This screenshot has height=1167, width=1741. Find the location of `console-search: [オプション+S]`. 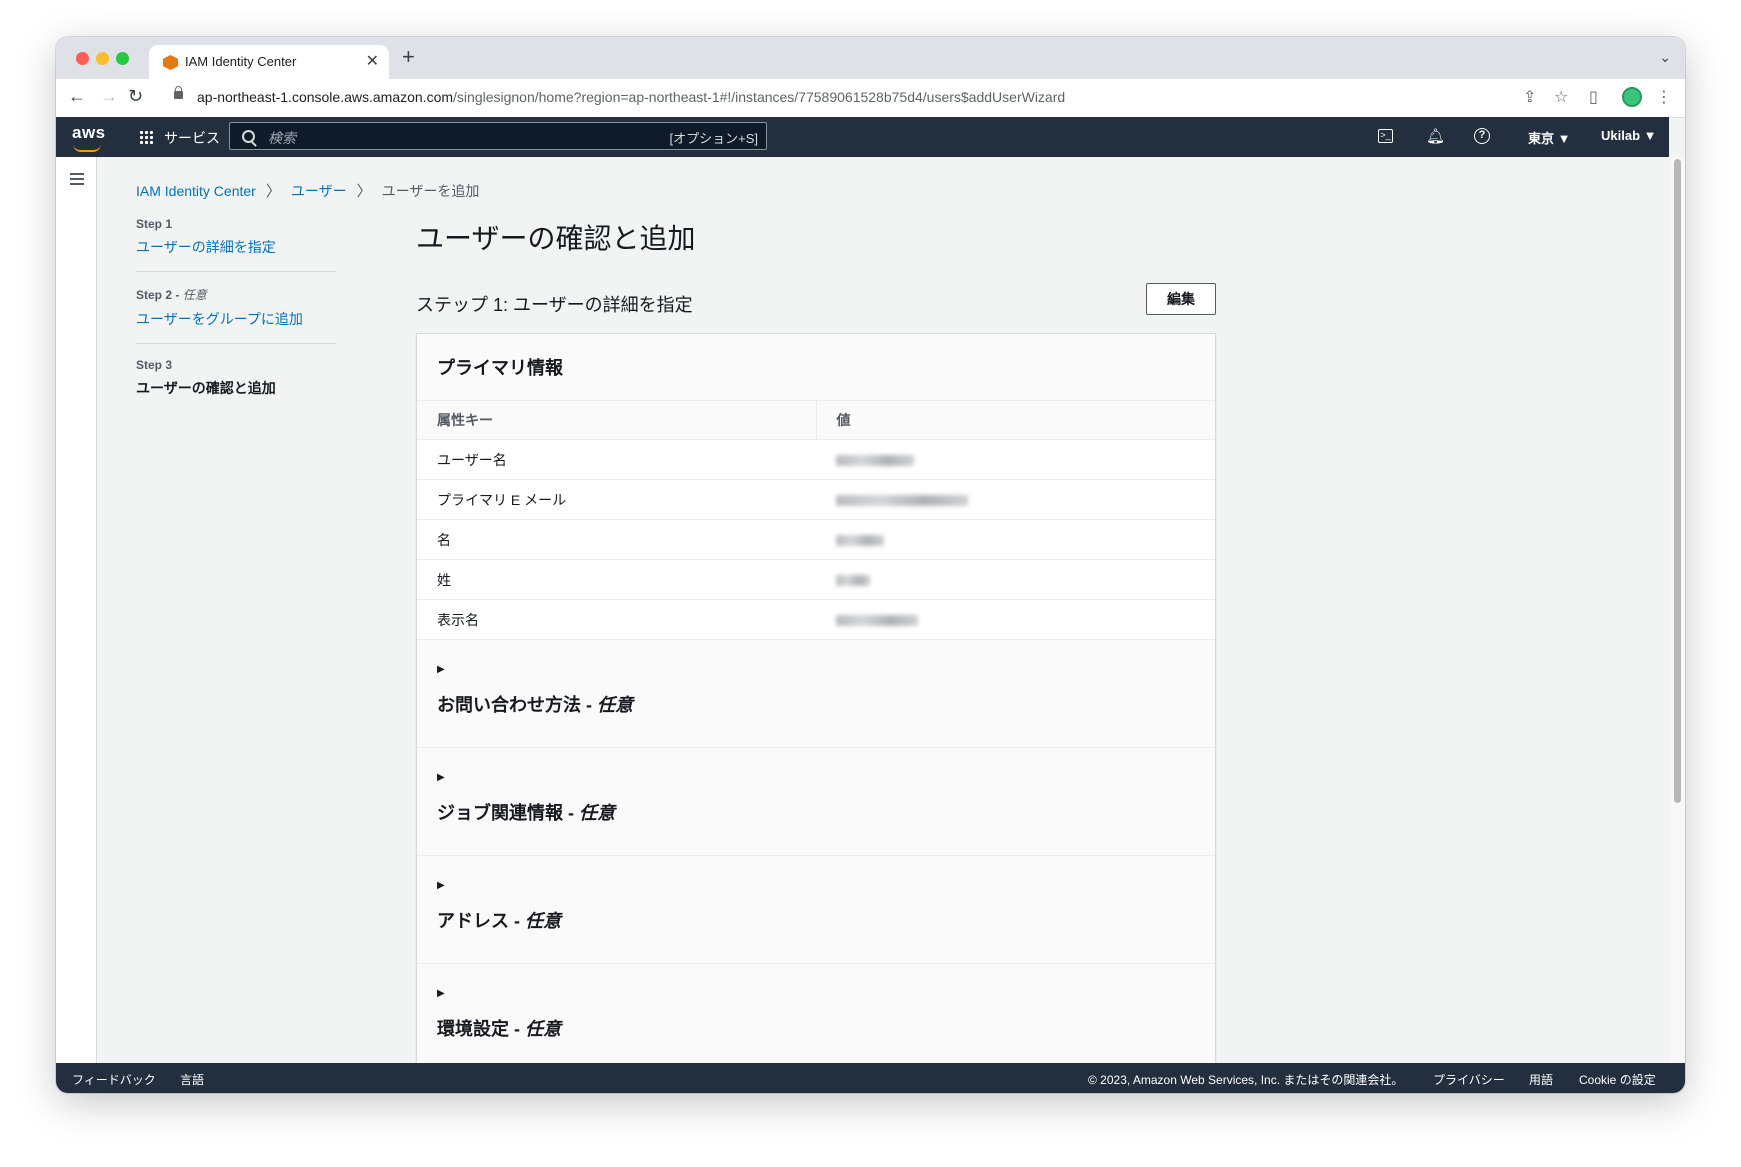

console-search: [オプション+S] is located at coordinates (498, 136).